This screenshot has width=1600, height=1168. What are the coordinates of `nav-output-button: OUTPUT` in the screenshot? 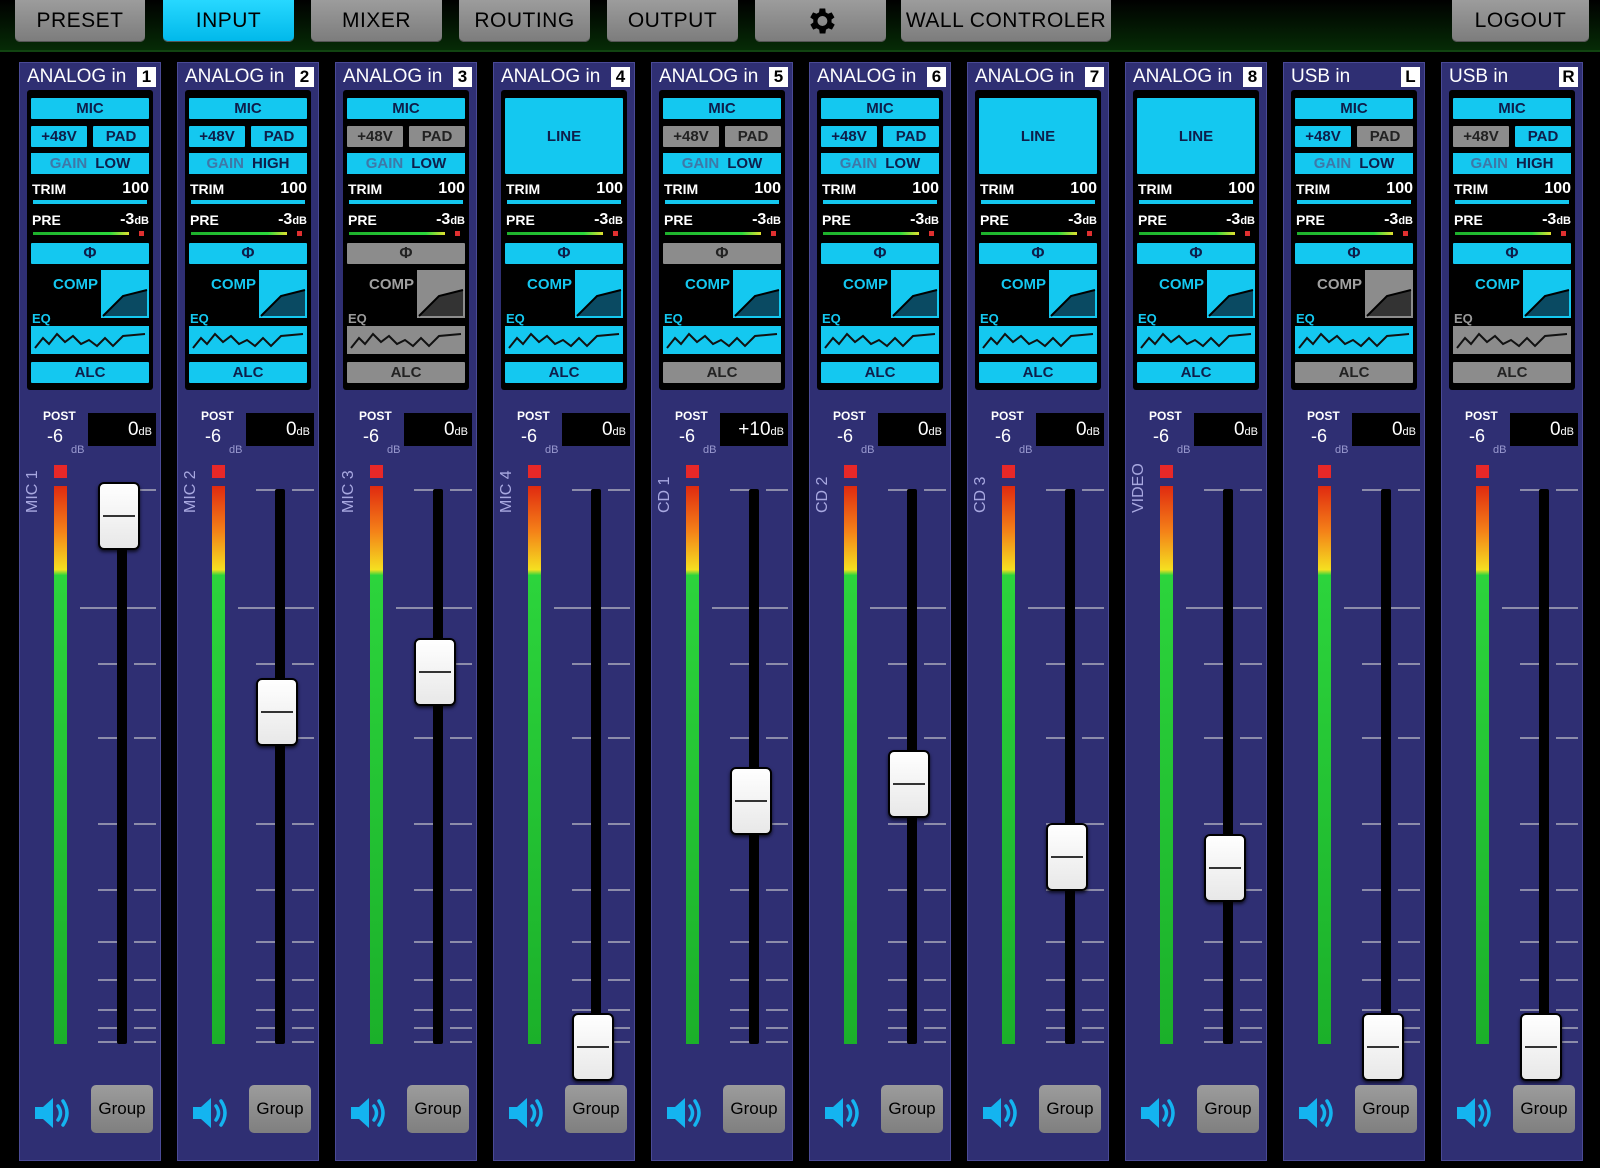 It's located at (672, 21).